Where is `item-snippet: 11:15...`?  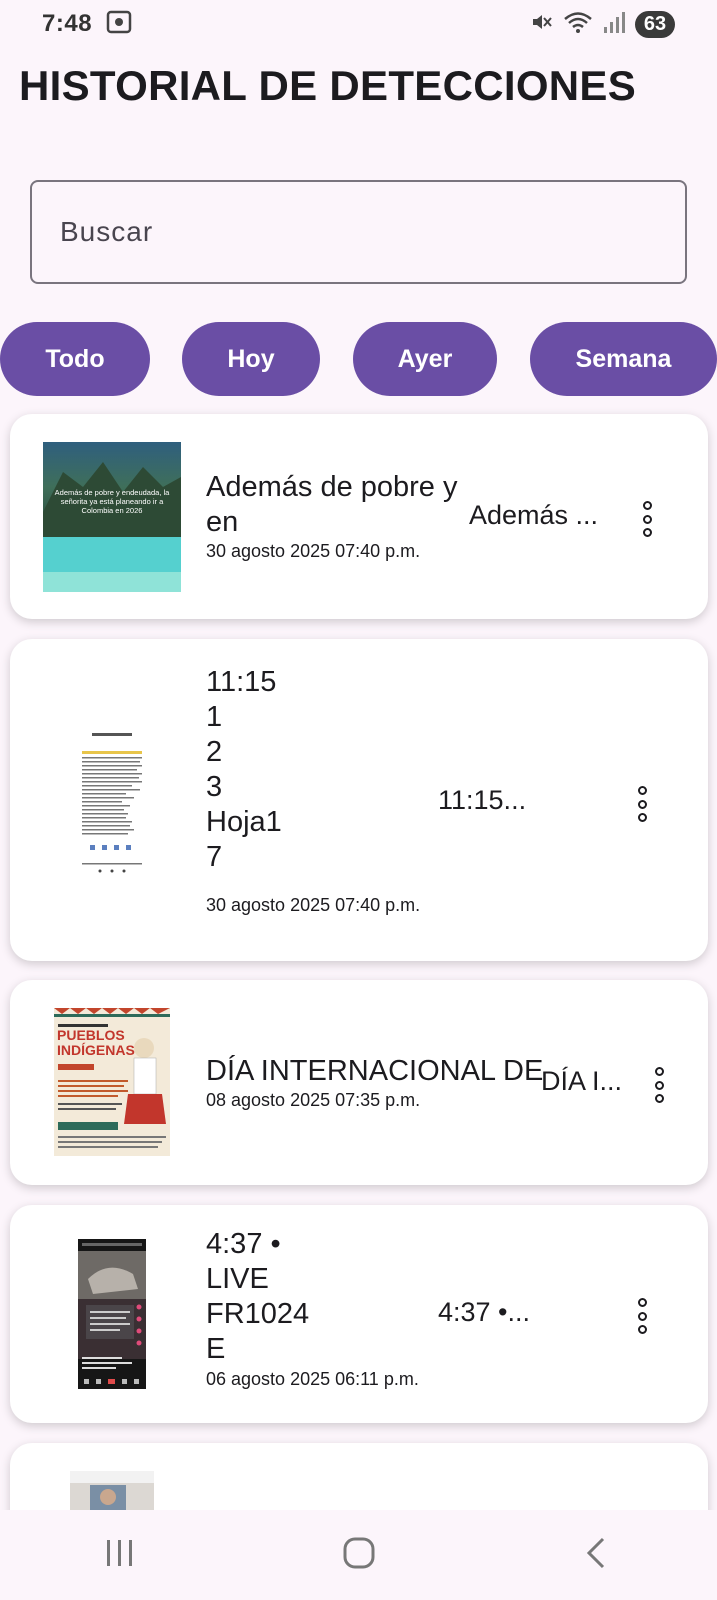 item-snippet: 11:15... is located at coordinates (482, 800).